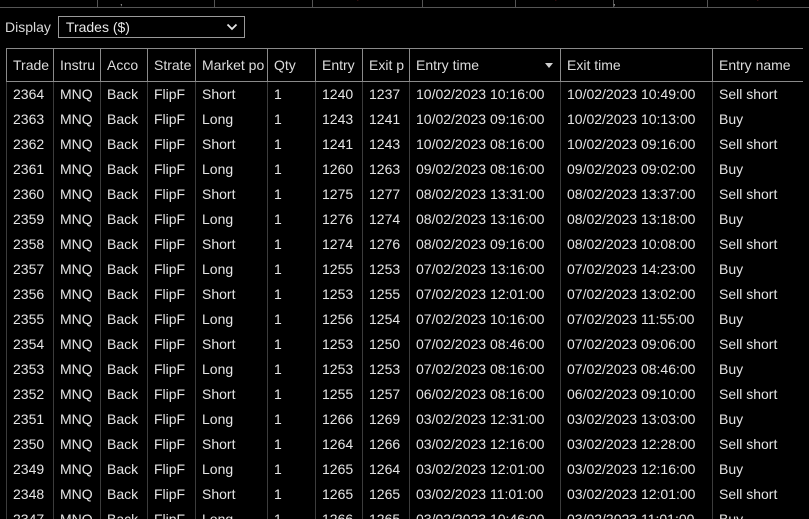 This screenshot has width=809, height=519. What do you see at coordinates (171, 65) in the screenshot?
I see `column-header-strategy: Strate` at bounding box center [171, 65].